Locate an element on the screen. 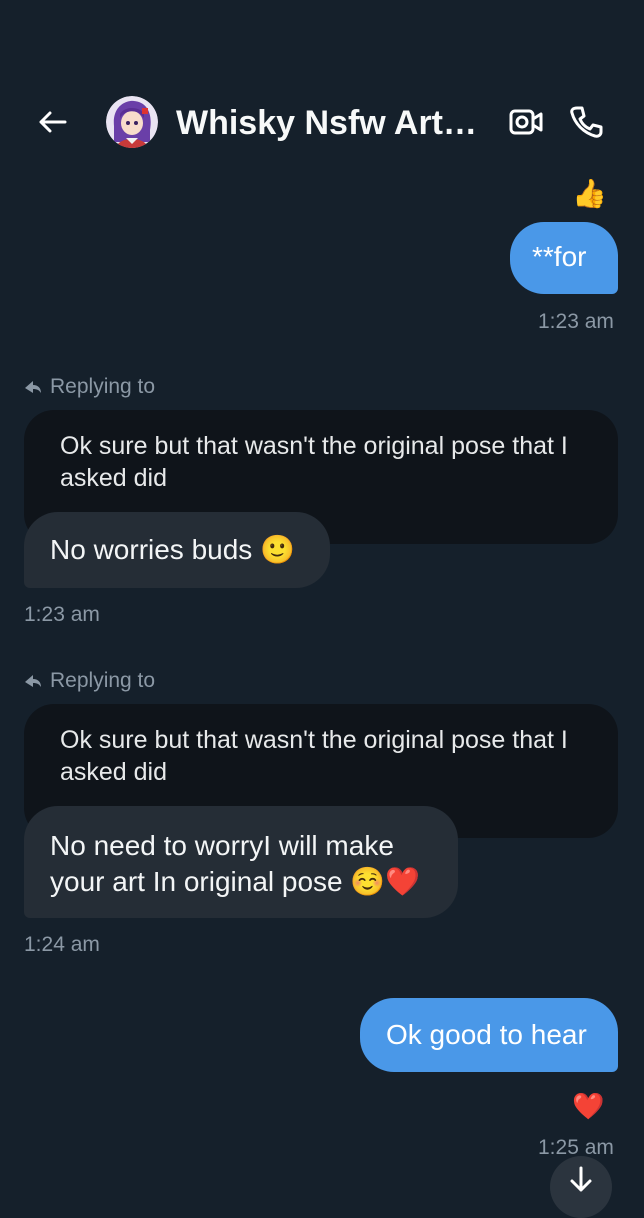 This screenshot has height=1218, width=644. message-timestamp: 1:24 am is located at coordinates (62, 944).